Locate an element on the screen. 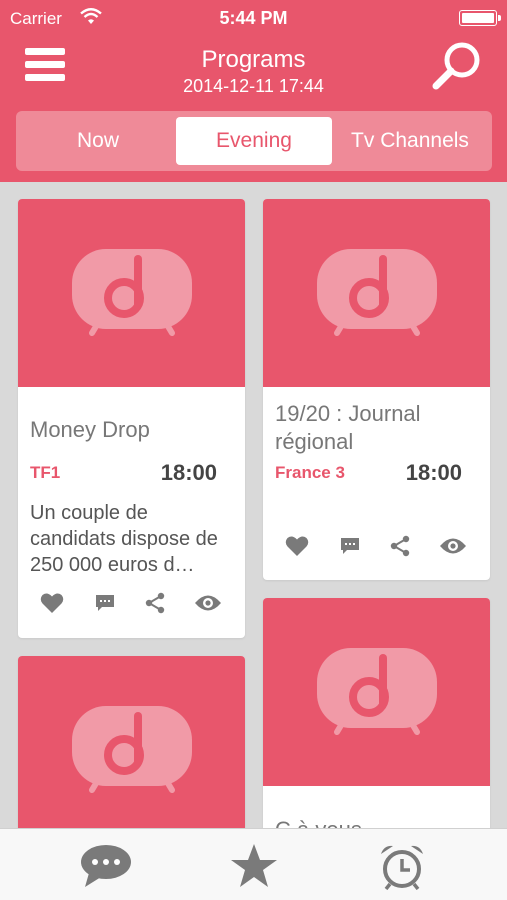  tab-alarms is located at coordinates (402, 866).